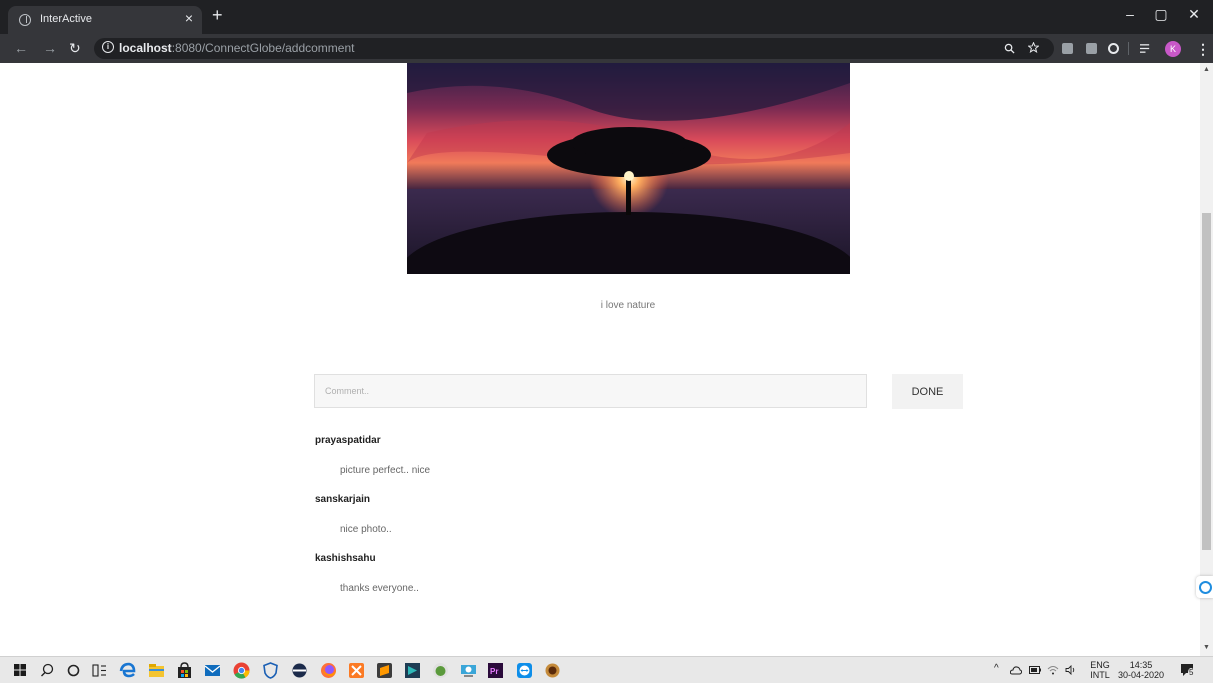 The image size is (1213, 683). Describe the element at coordinates (1194, 14) in the screenshot. I see `close-window-button: ✕` at that location.